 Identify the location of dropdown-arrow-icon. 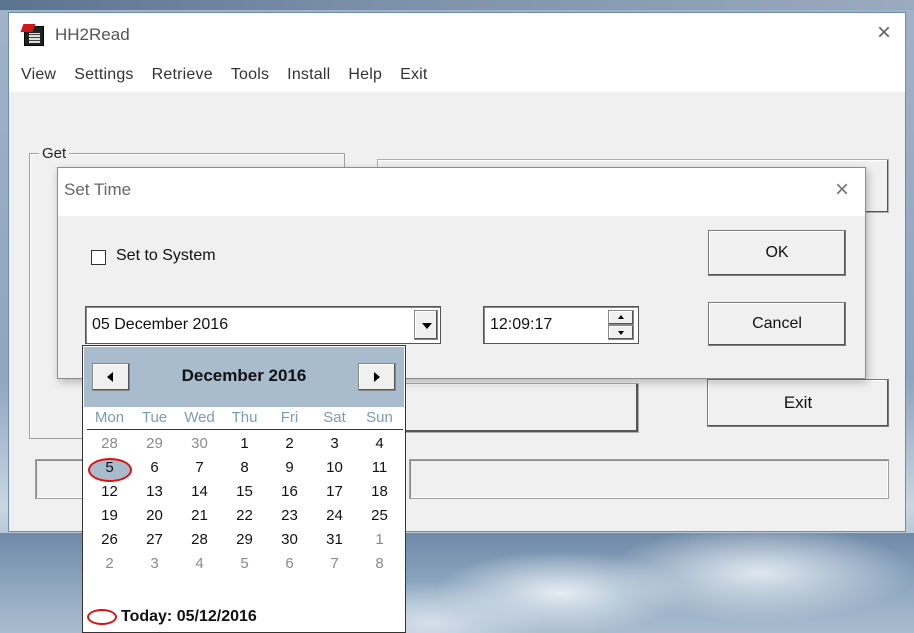
(426, 325).